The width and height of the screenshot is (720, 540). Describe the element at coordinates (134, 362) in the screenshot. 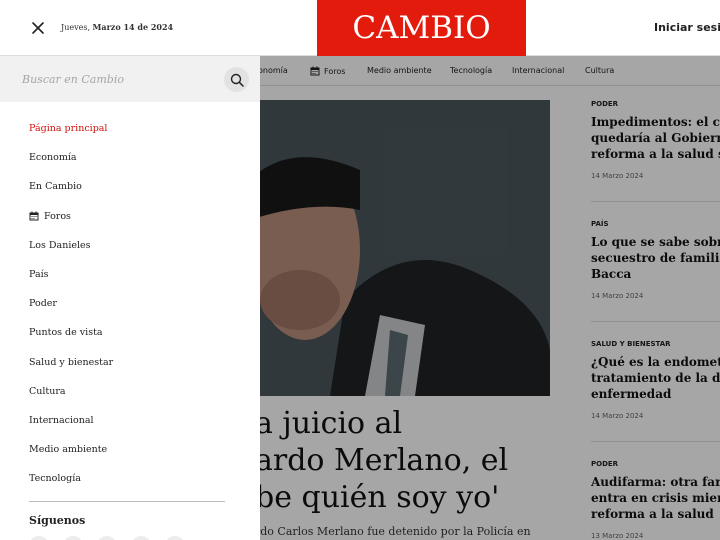

I see `menu-item-salud-y-bienestar: Salud y bienestar` at that location.